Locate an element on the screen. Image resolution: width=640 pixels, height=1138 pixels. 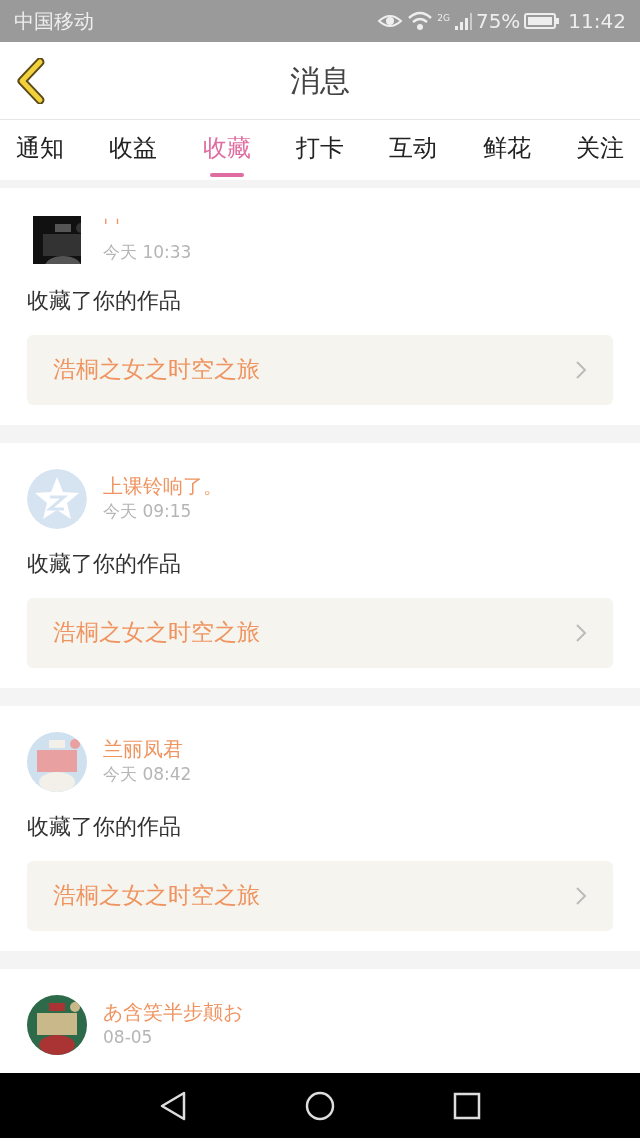
back-icon is located at coordinates (173, 1105).